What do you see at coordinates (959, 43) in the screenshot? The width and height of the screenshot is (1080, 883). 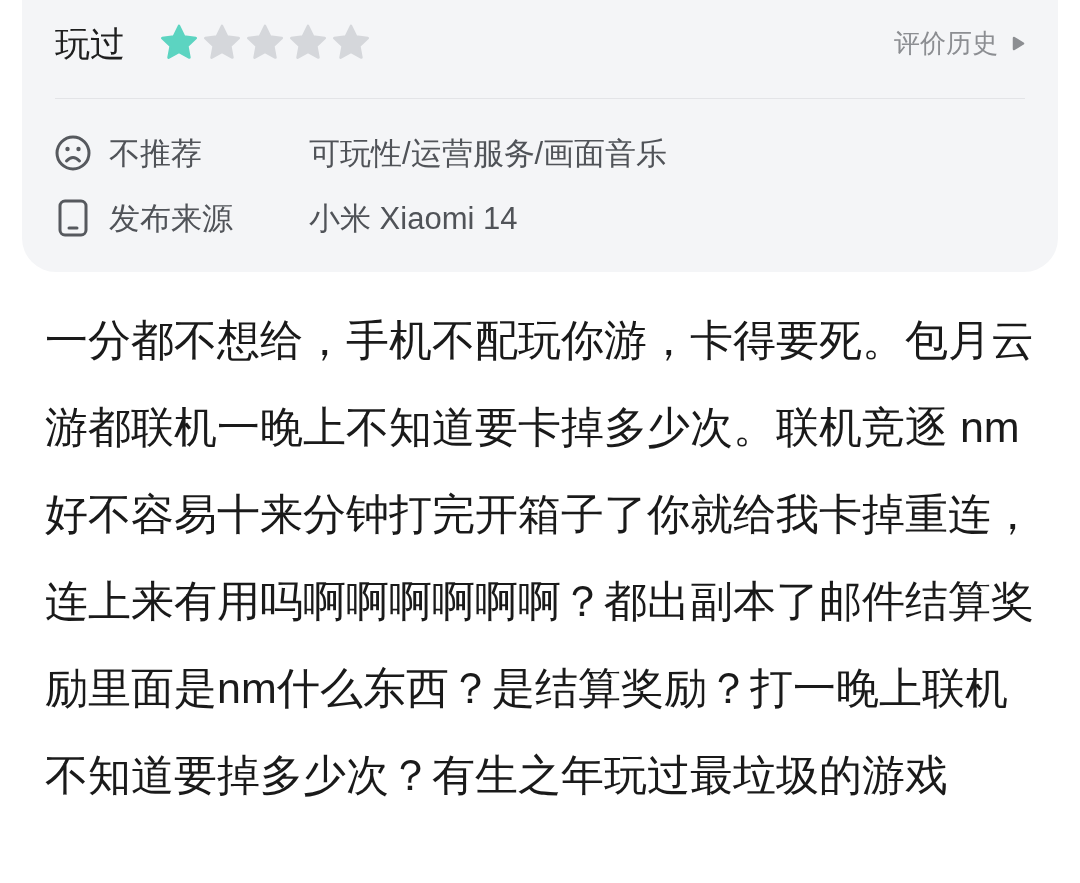 I see `review-history-link: 评价历史` at bounding box center [959, 43].